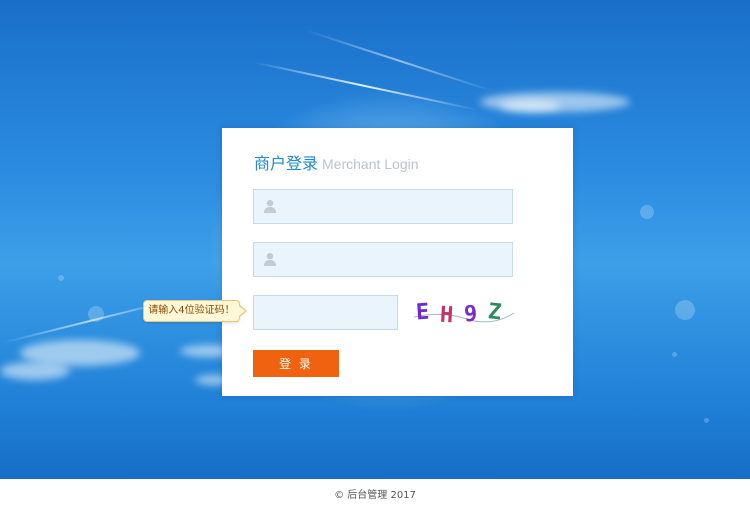 This screenshot has width=750, height=522. I want to click on captcha-image: E H 9 Z, so click(464, 312).